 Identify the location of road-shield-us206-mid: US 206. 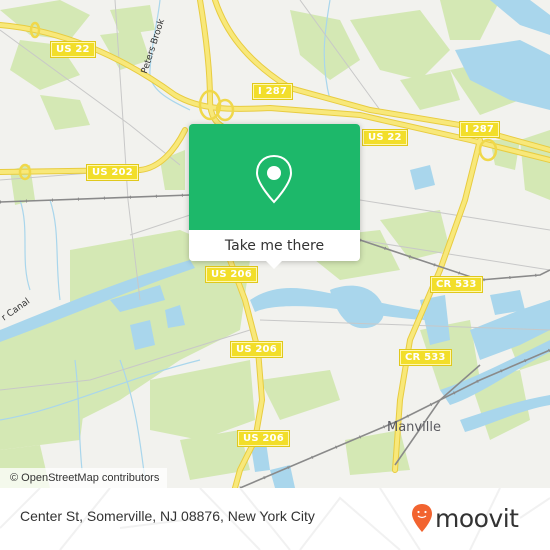
(256, 349).